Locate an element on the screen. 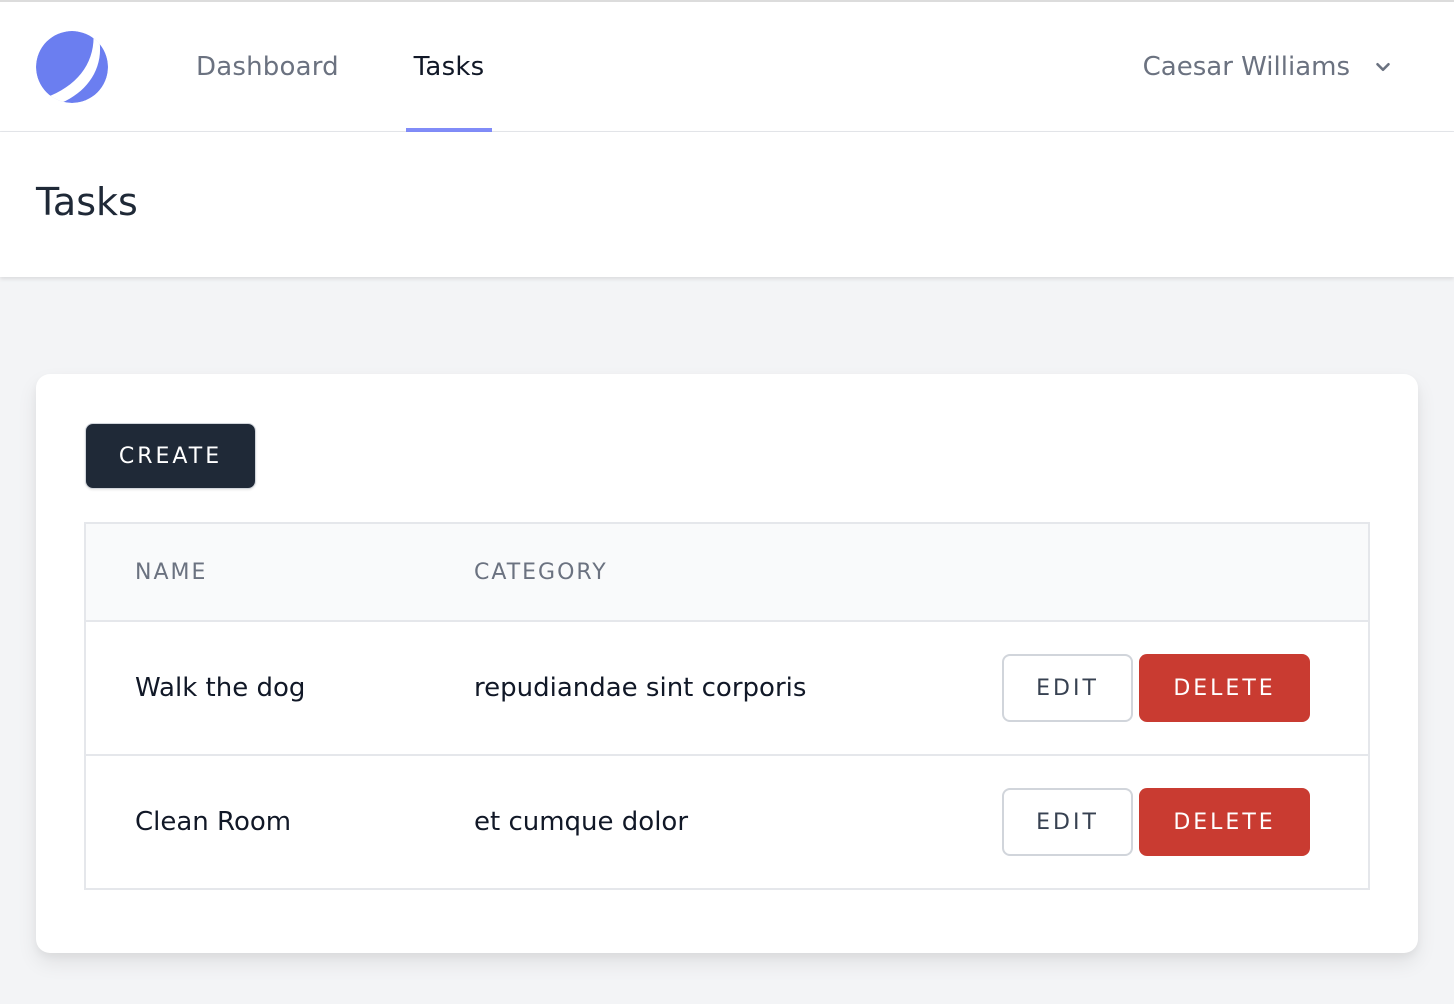  page-title: Tasks is located at coordinates (87, 202).